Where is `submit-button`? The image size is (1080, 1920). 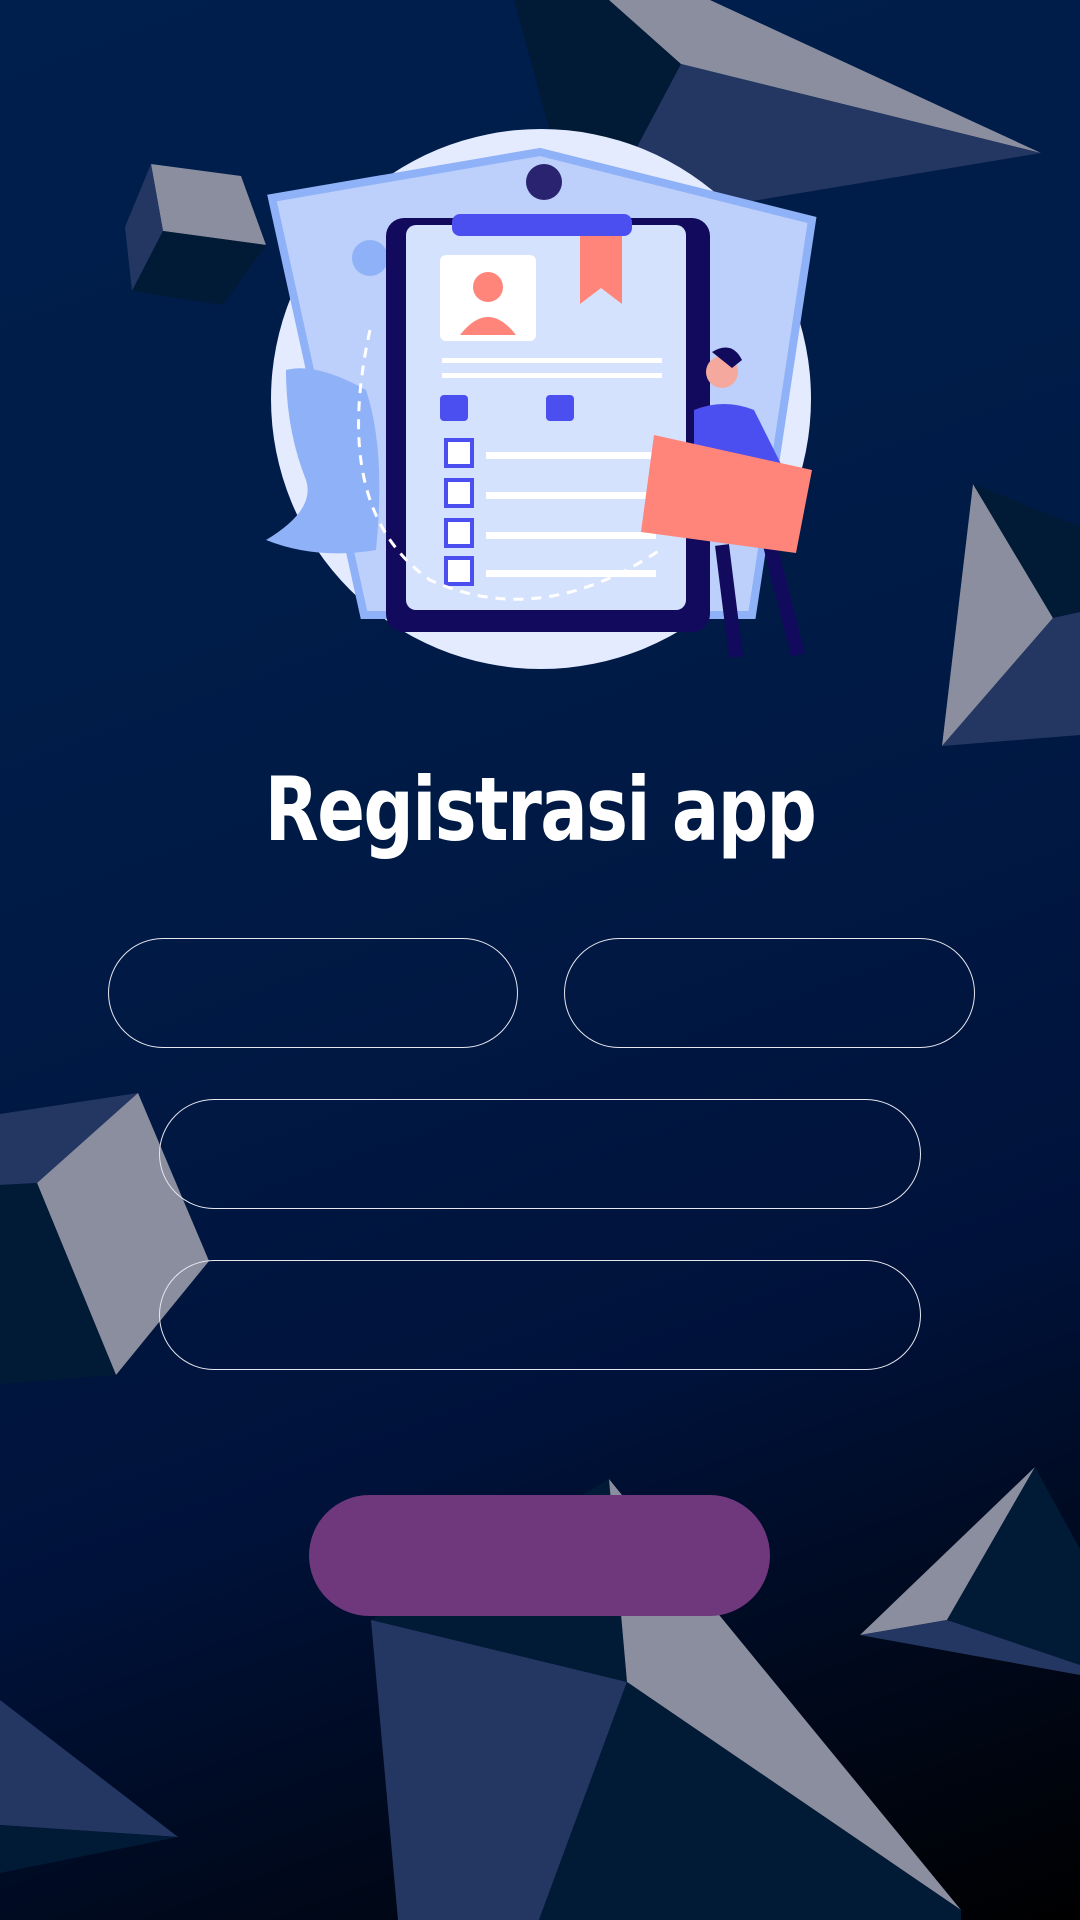
submit-button is located at coordinates (539, 1555).